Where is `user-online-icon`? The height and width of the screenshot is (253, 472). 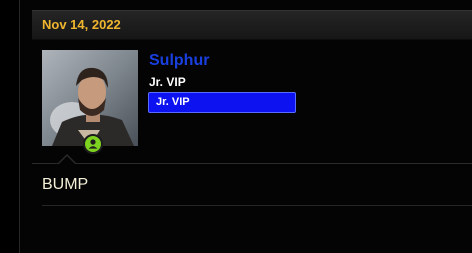
user-online-icon is located at coordinates (93, 144).